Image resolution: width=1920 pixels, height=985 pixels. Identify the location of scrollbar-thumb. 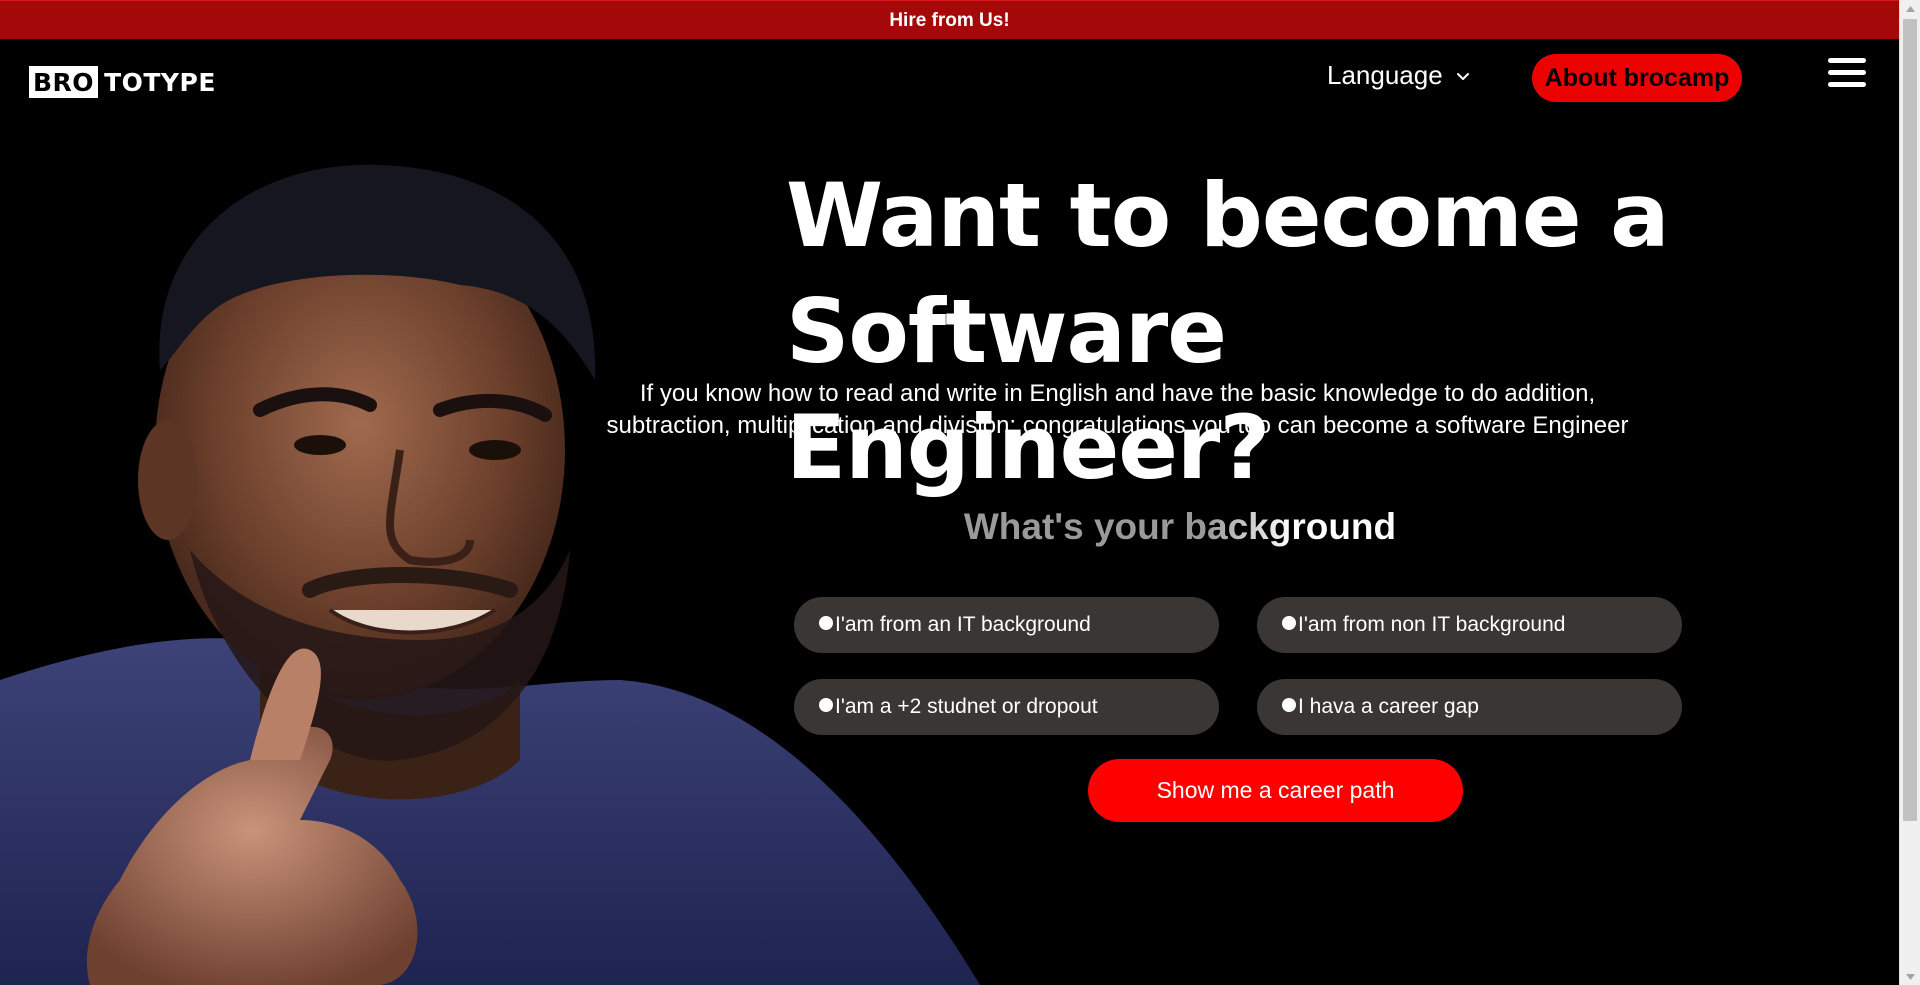
(1910, 420).